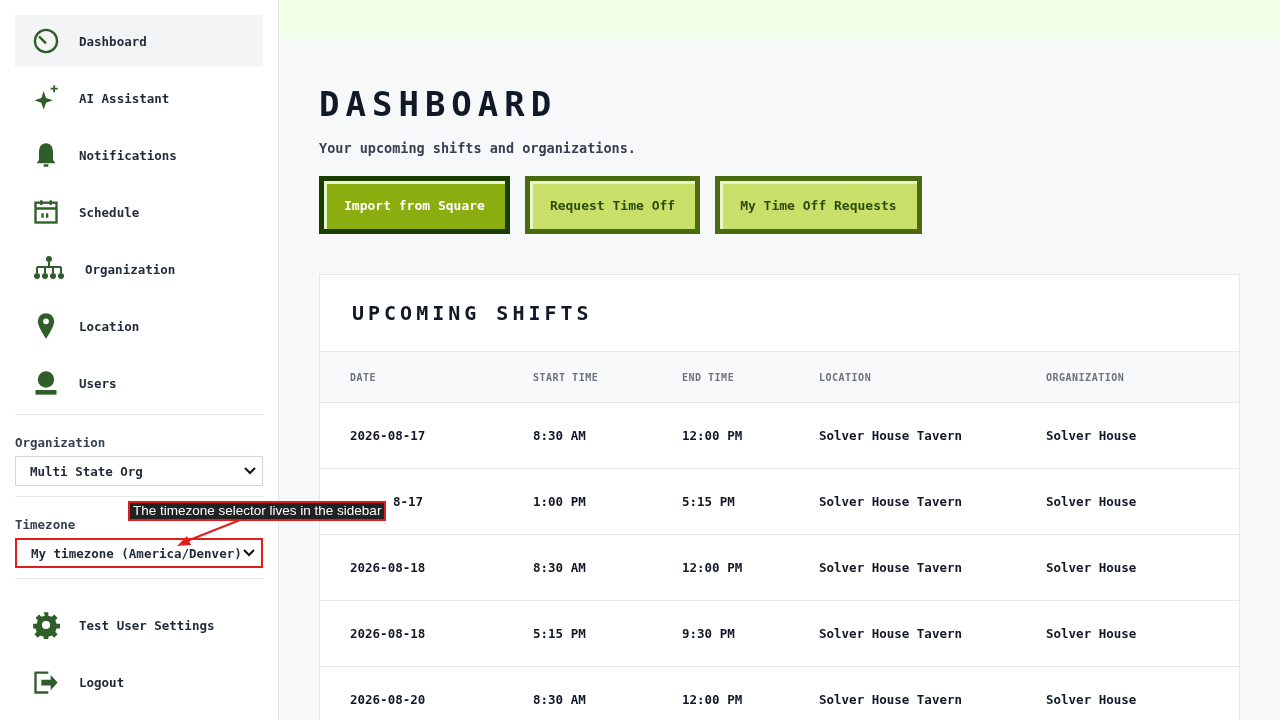 This screenshot has height=720, width=1280. What do you see at coordinates (818, 205) in the screenshot?
I see `action-button: My Time Off Requests` at bounding box center [818, 205].